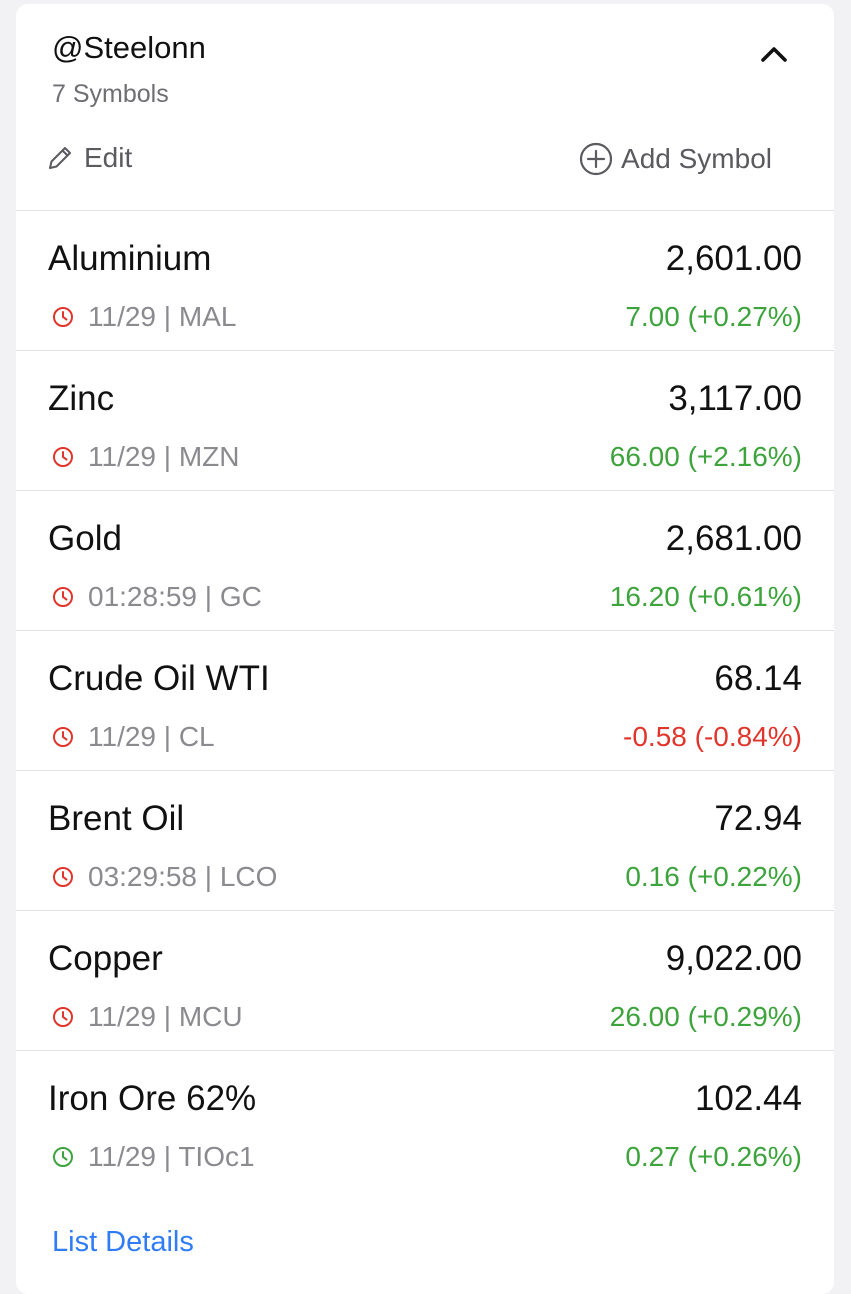 The height and width of the screenshot is (1294, 851). I want to click on symbol-meta: 11/29 | MAL, so click(144, 317).